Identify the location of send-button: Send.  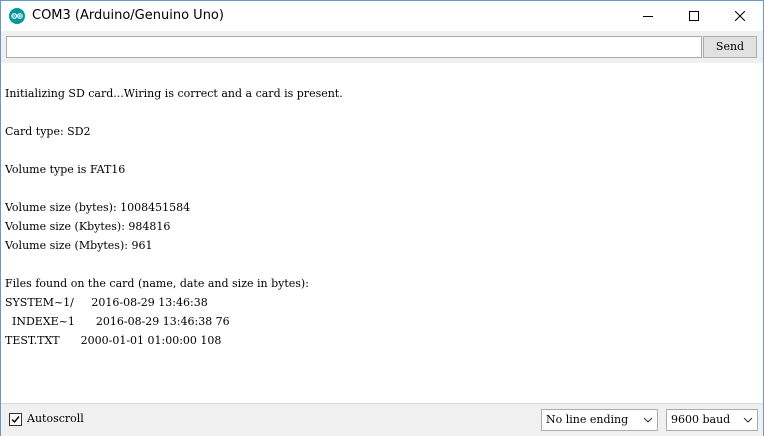
(730, 47).